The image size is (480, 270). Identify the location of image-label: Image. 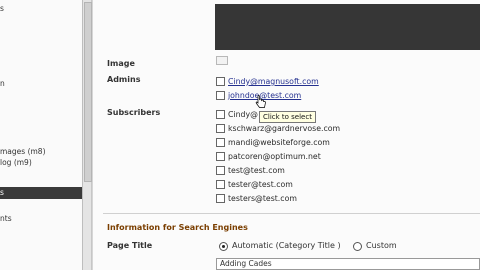
(121, 63).